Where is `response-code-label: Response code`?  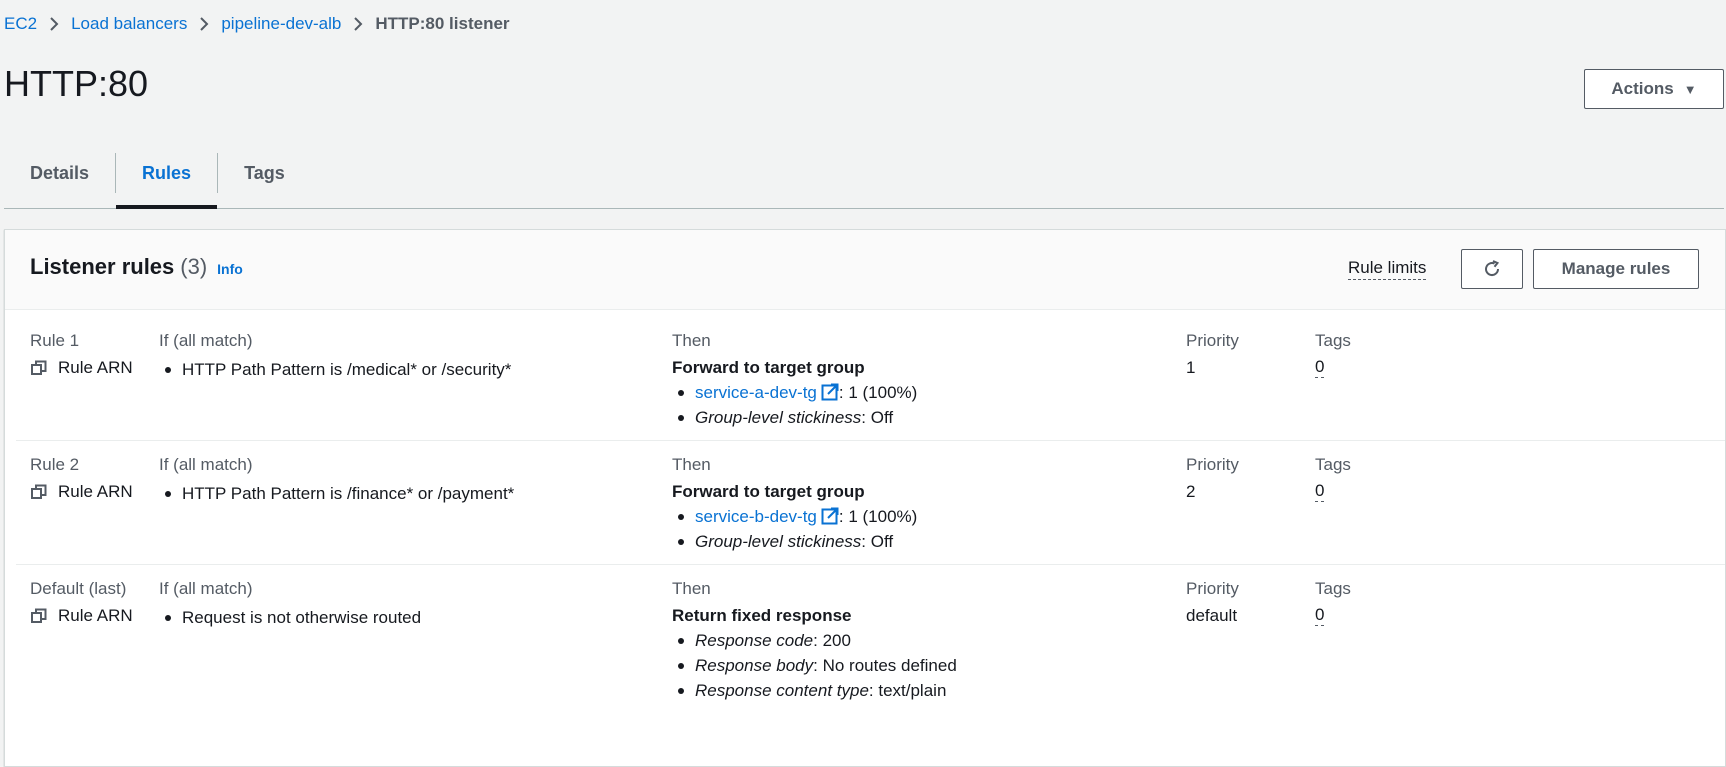 response-code-label: Response code is located at coordinates (754, 640).